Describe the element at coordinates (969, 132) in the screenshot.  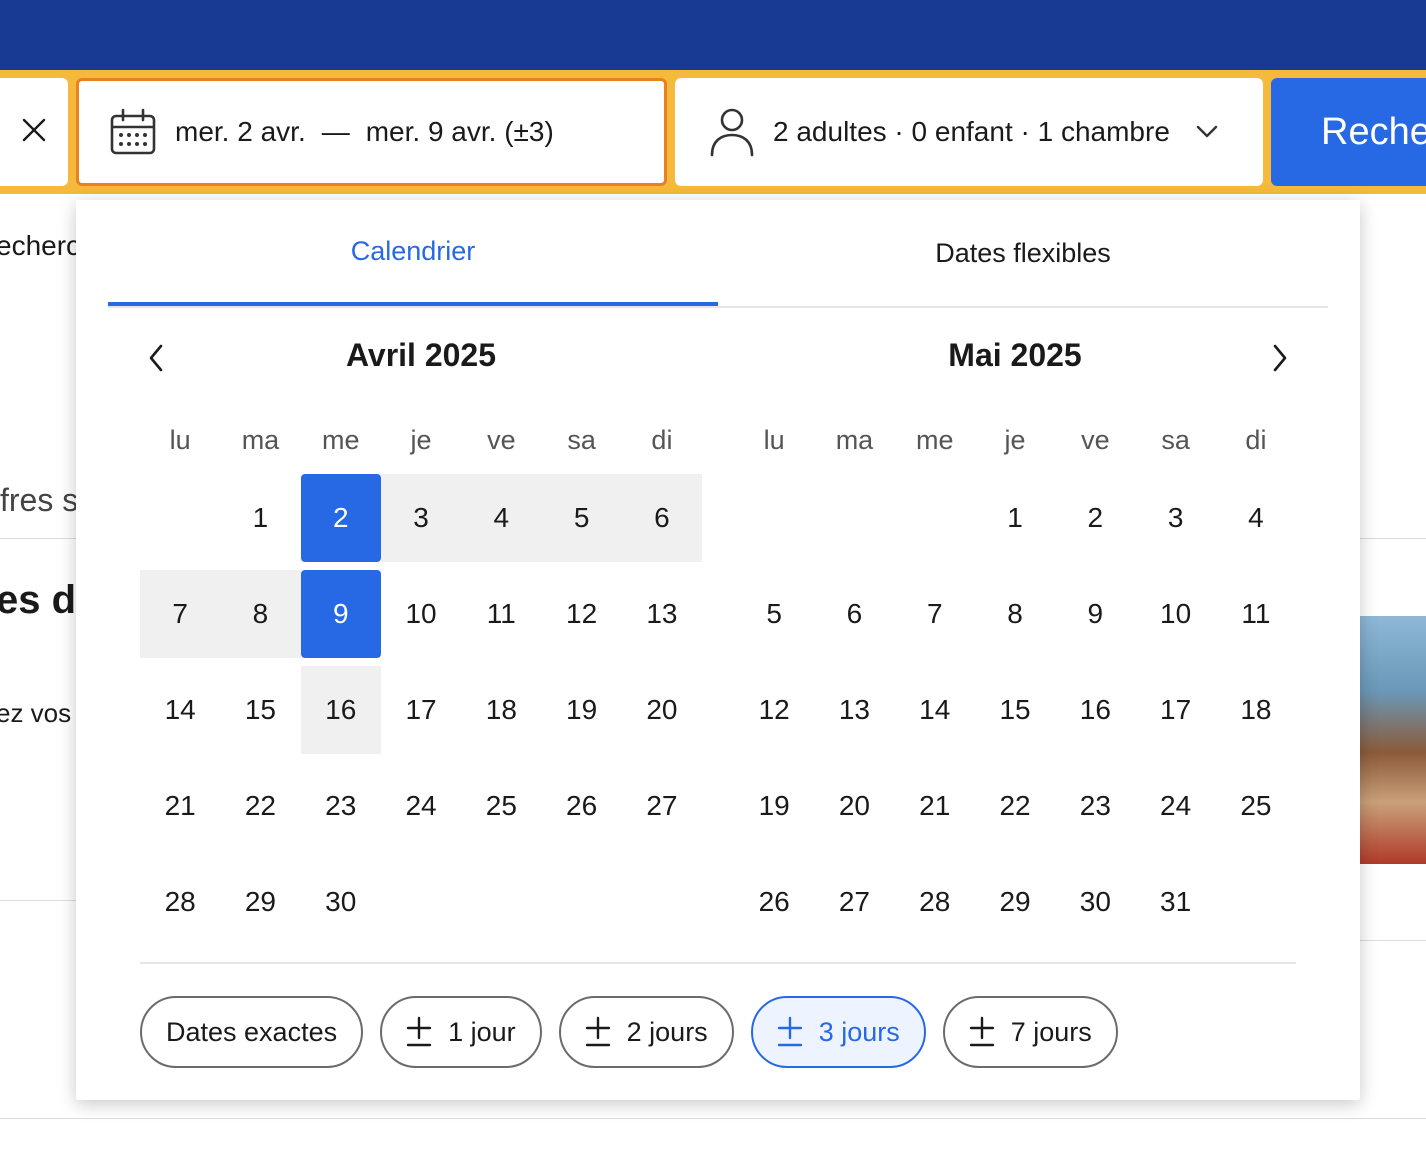
I see `guests-field: 2 adultes · 0 enfant · 1 chambre` at that location.